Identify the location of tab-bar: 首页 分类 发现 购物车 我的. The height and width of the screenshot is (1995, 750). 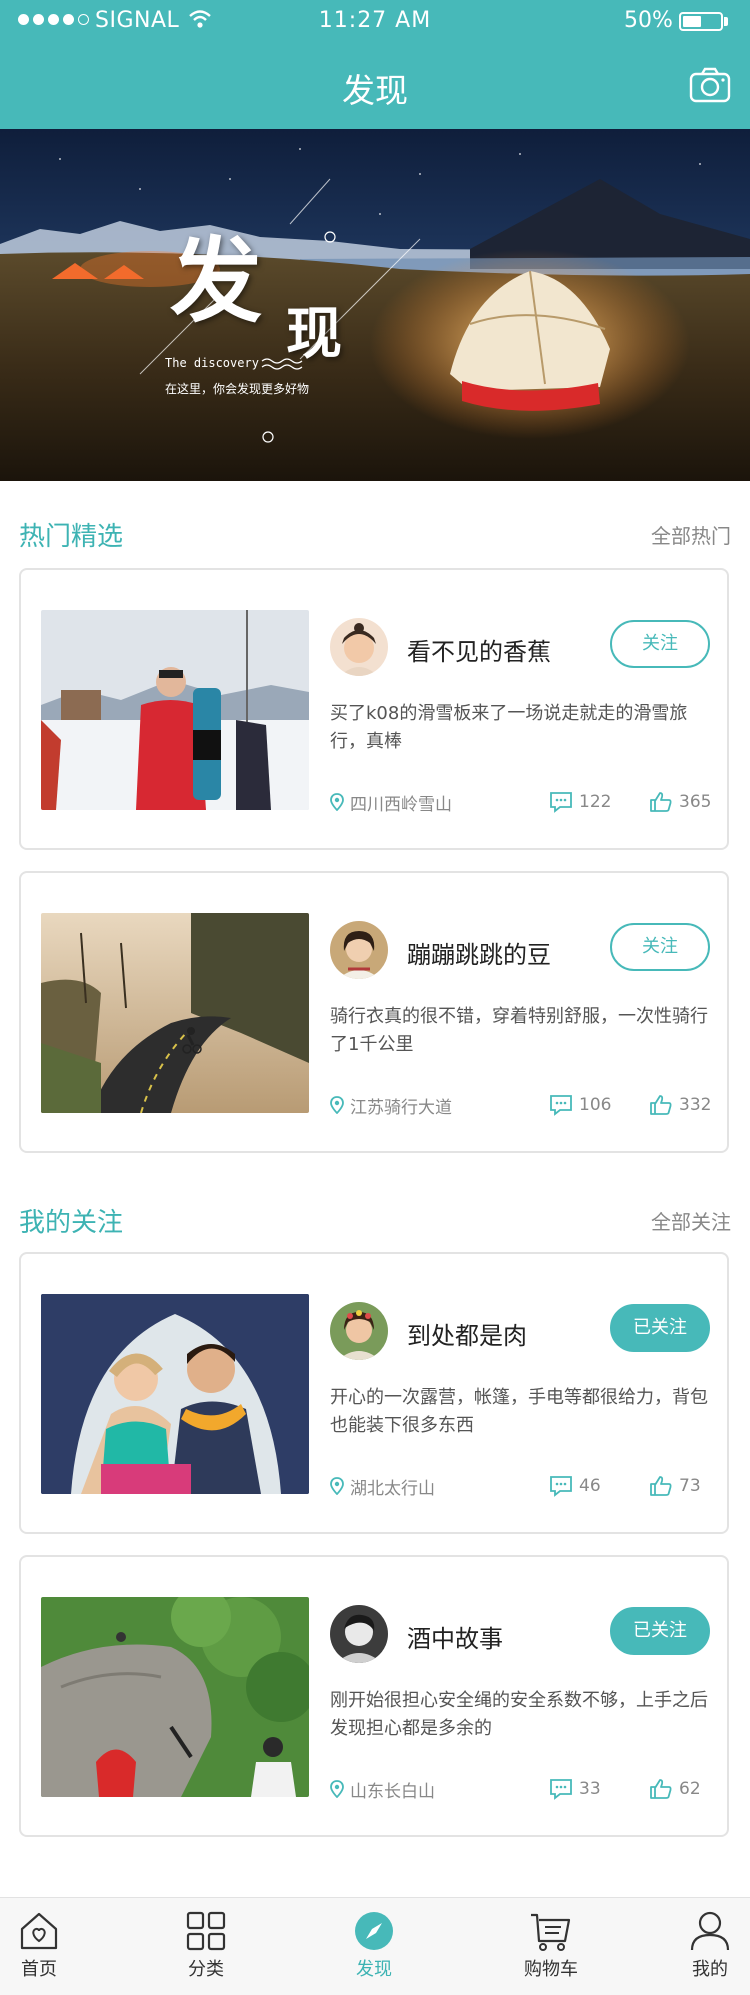
(375, 1946).